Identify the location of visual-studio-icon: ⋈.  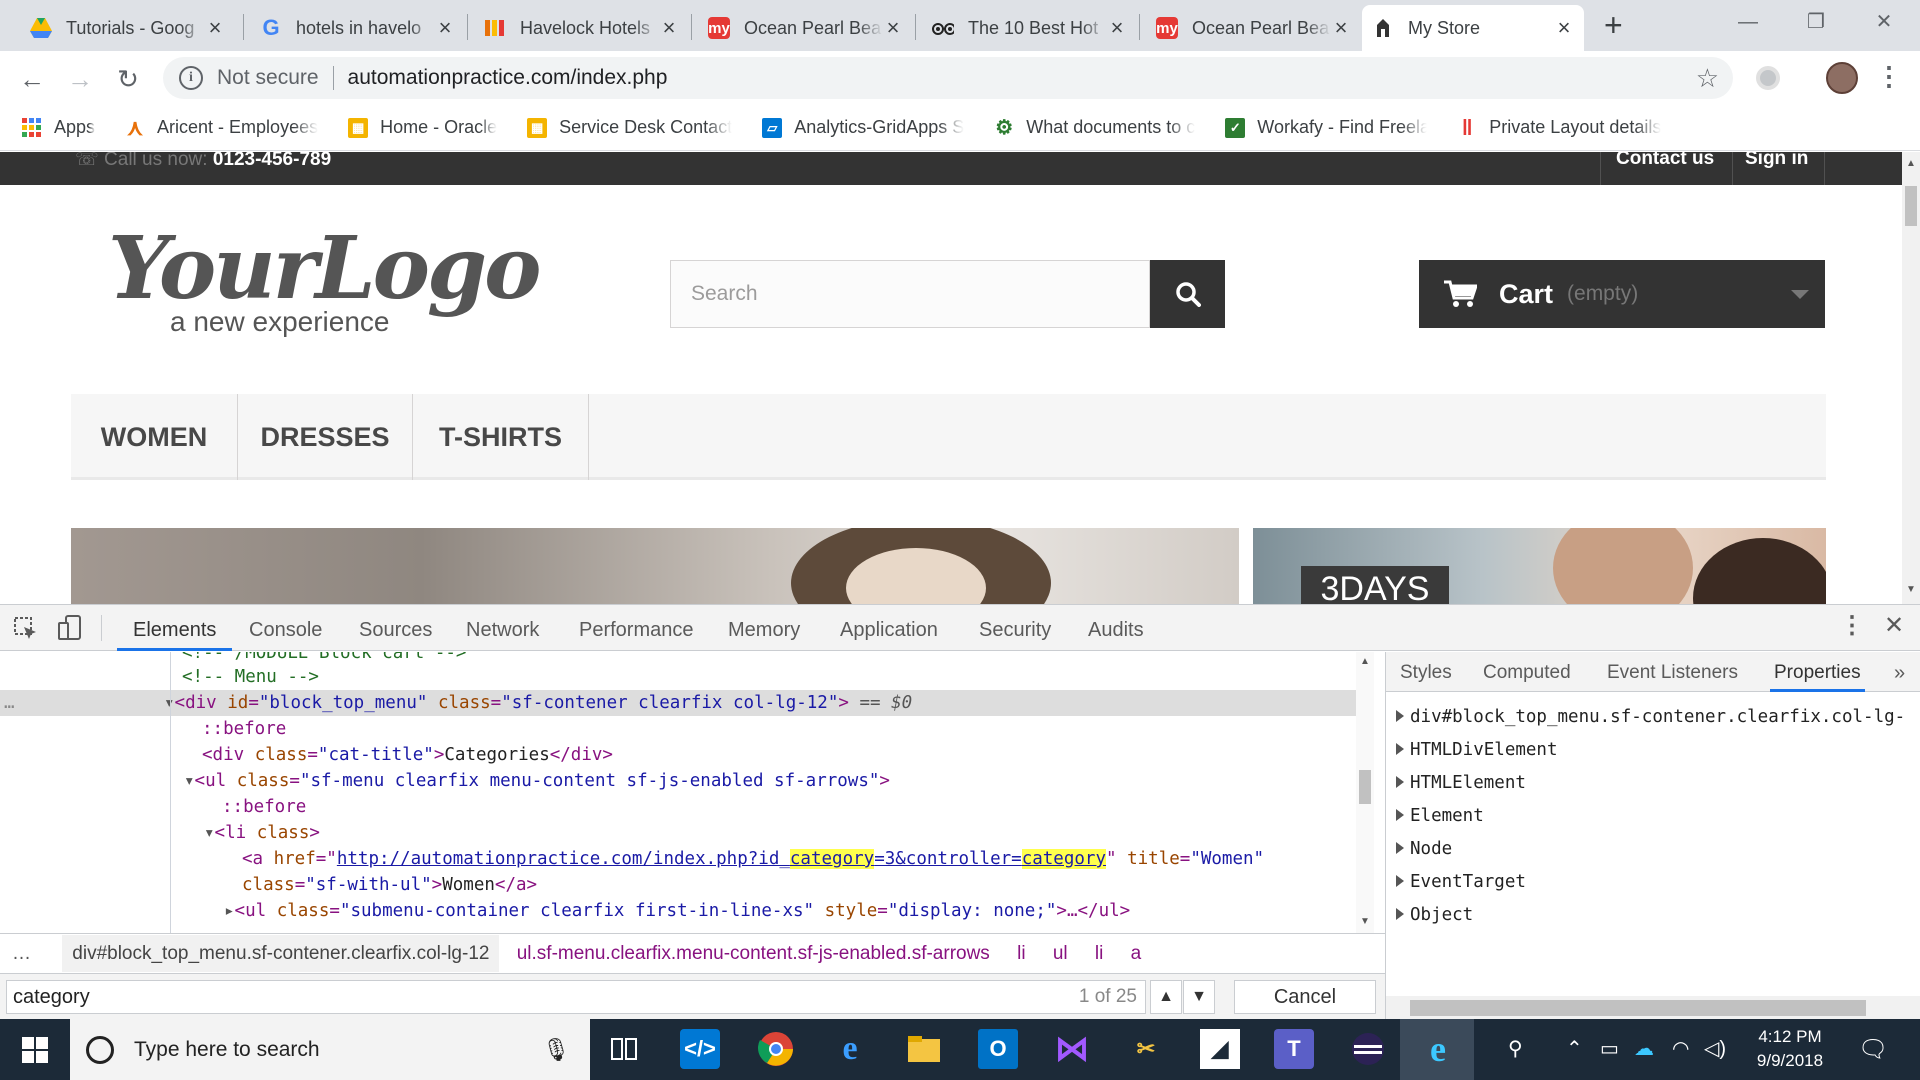
(1072, 1049).